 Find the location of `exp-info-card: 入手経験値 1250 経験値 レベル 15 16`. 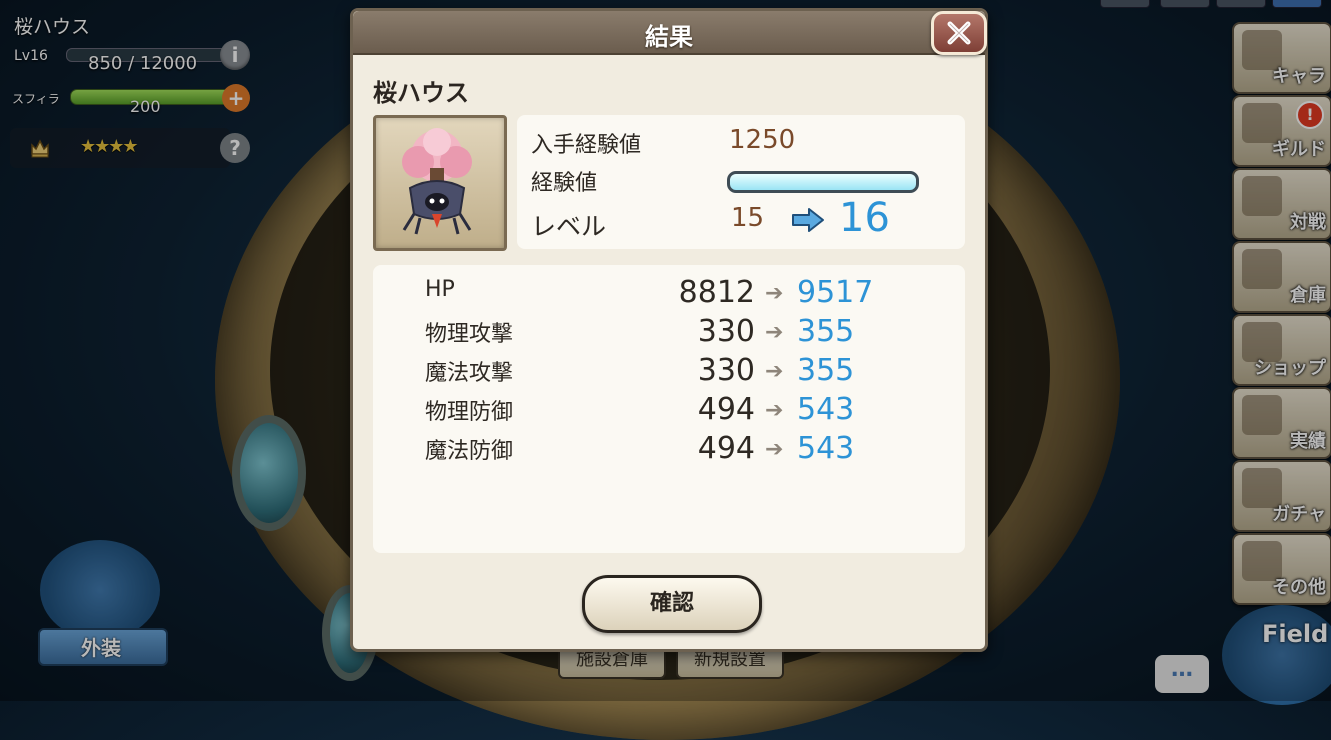

exp-info-card: 入手経験値 1250 経験値 レベル 15 16 is located at coordinates (741, 182).